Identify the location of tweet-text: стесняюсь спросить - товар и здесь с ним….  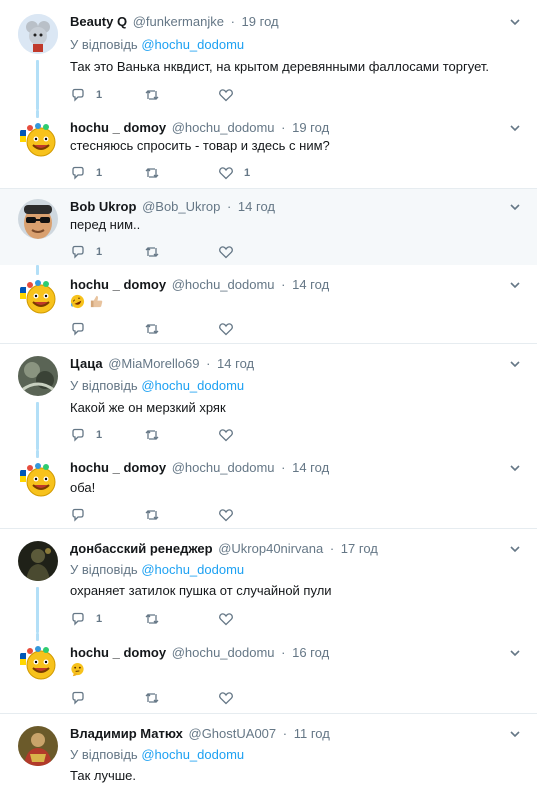
(200, 145).